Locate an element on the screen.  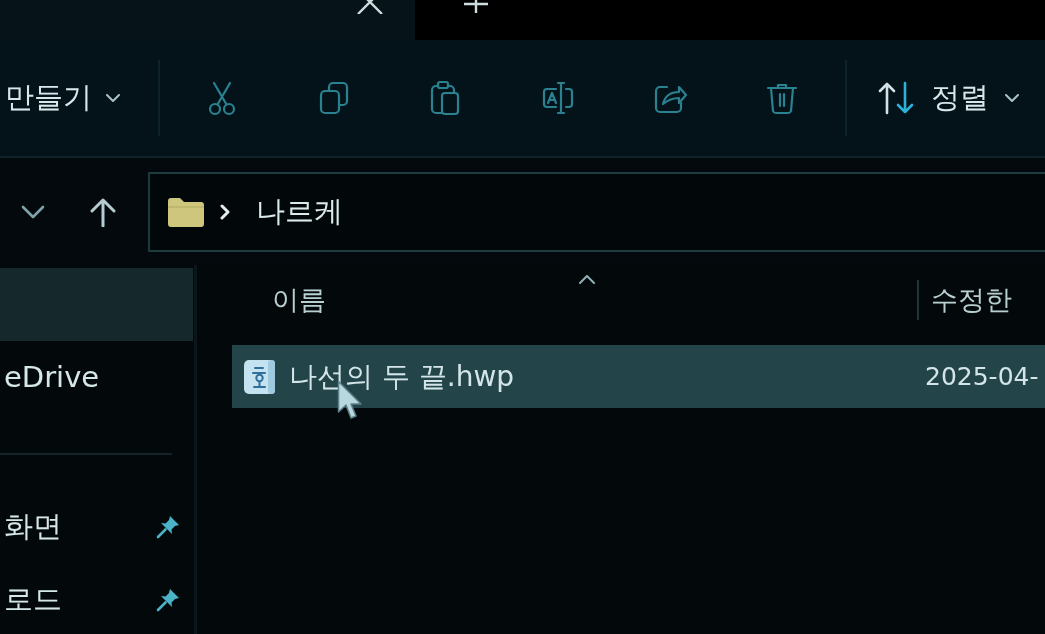
new-button: 만들기 is located at coordinates (79, 98).